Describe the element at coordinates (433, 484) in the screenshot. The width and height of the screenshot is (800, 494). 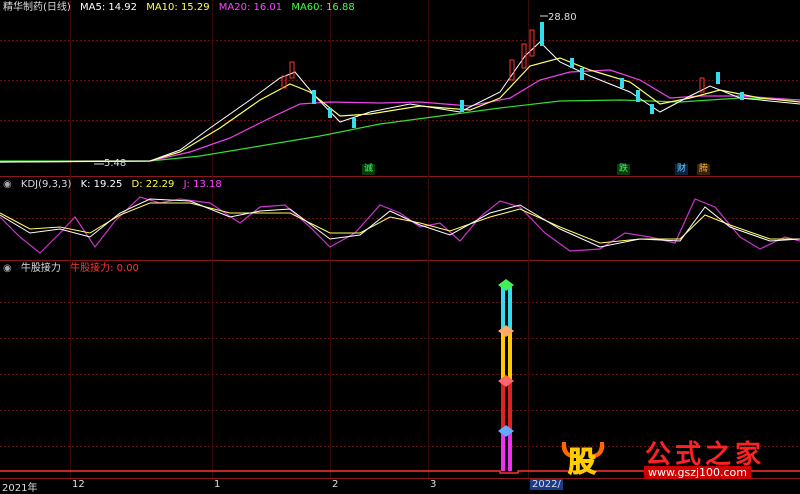
I see `x-axis-label: 3` at that location.